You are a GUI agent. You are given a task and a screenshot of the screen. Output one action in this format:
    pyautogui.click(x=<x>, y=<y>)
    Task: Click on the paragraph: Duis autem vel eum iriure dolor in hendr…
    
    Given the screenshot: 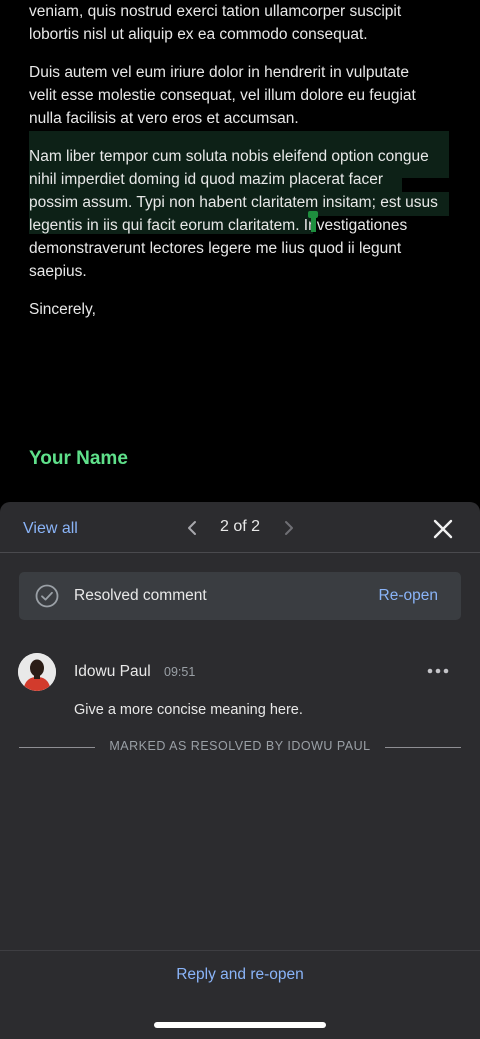 What is the action you would take?
    pyautogui.click(x=241, y=95)
    